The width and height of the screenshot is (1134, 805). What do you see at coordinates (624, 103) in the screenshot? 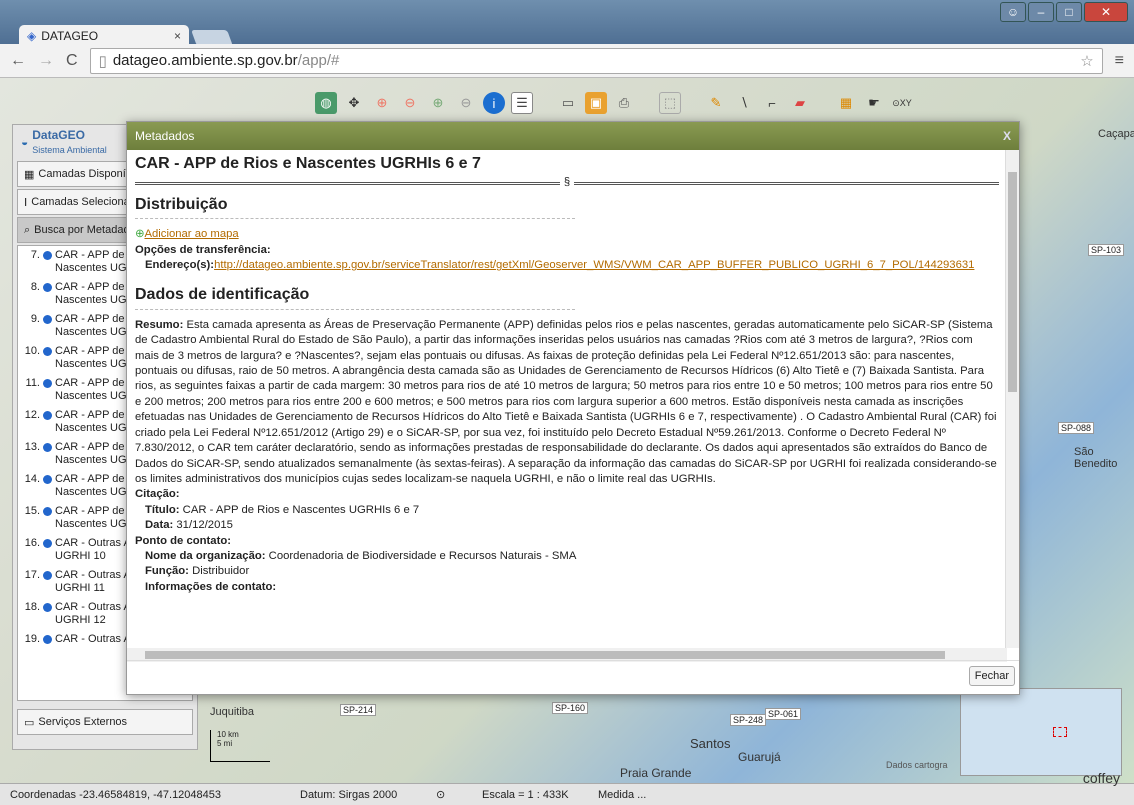
I see `print-icon: ⎙` at bounding box center [624, 103].